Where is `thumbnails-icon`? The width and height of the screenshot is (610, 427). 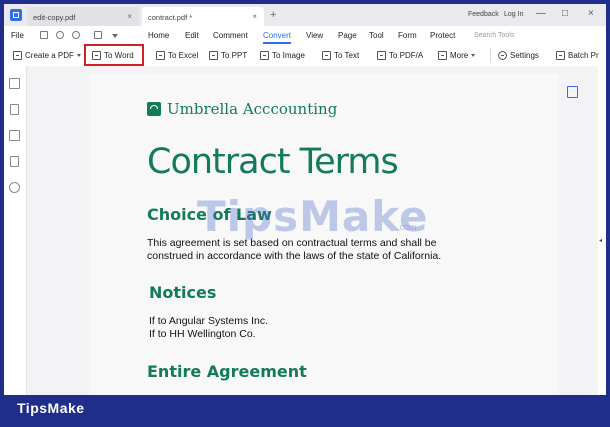 thumbnails-icon is located at coordinates (14, 83).